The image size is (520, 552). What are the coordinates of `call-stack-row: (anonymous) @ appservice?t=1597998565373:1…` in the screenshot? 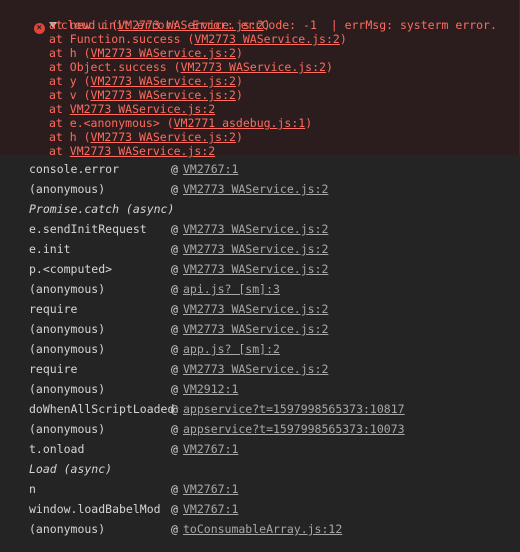 It's located at (260, 429).